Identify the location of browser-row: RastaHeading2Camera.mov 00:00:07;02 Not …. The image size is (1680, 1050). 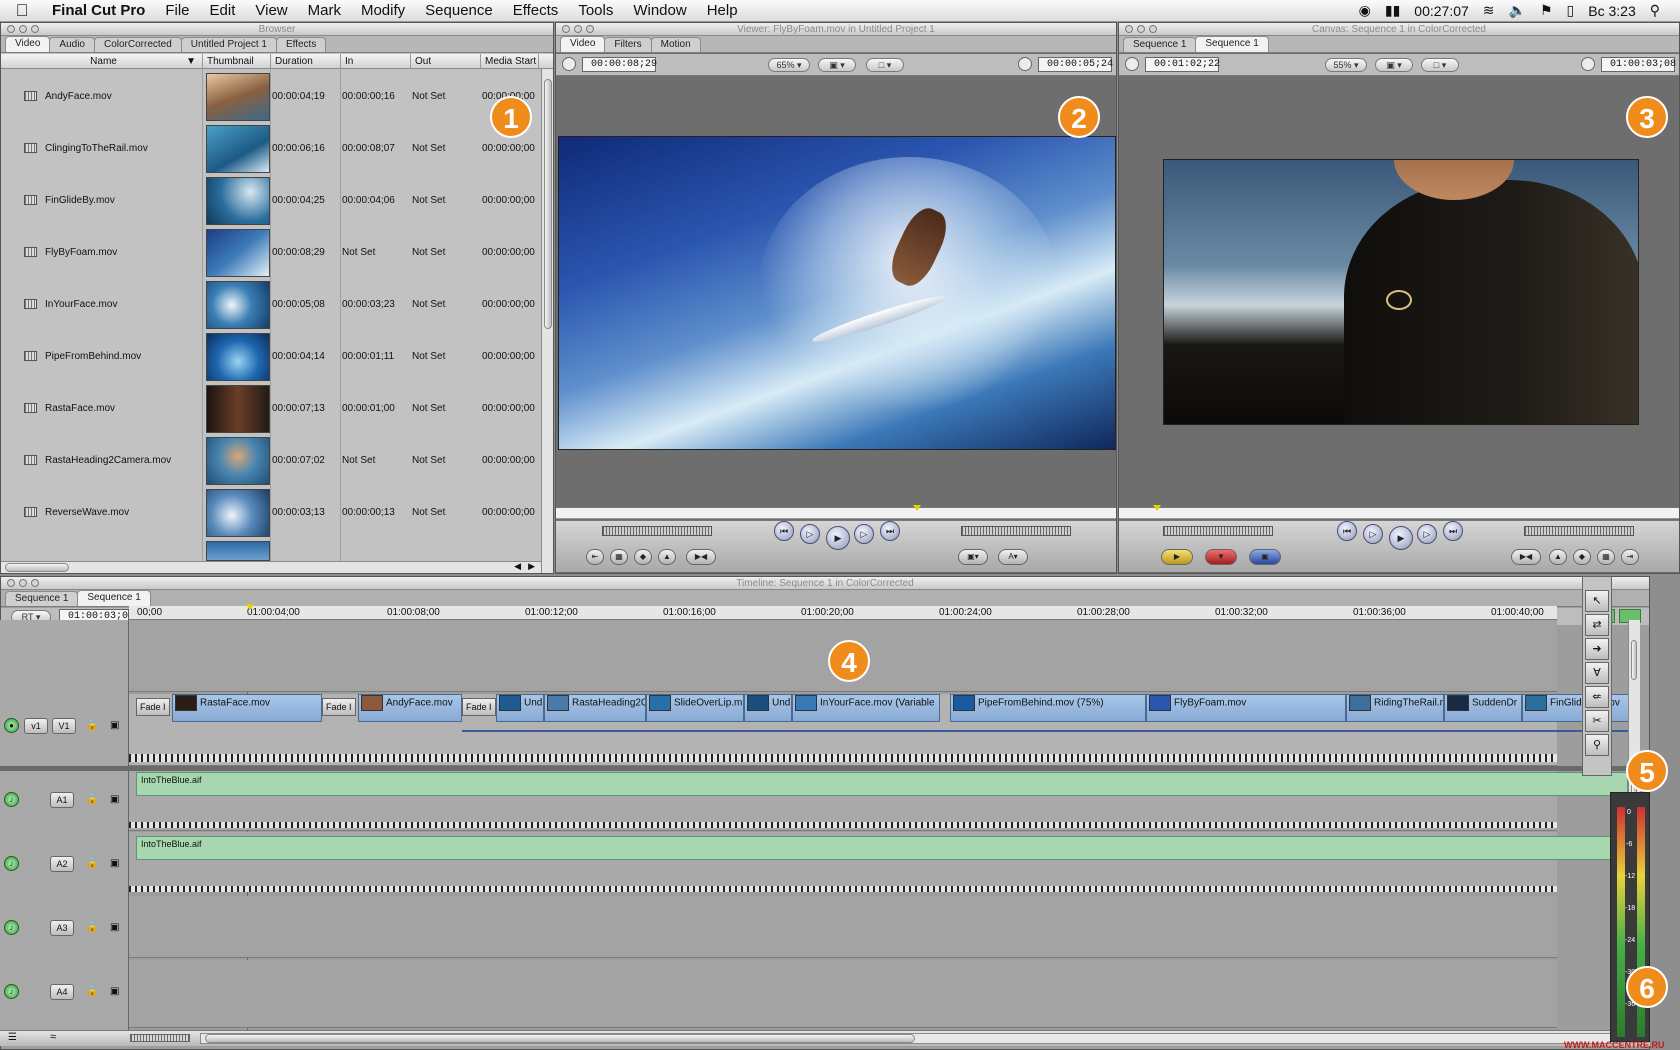
(275, 461).